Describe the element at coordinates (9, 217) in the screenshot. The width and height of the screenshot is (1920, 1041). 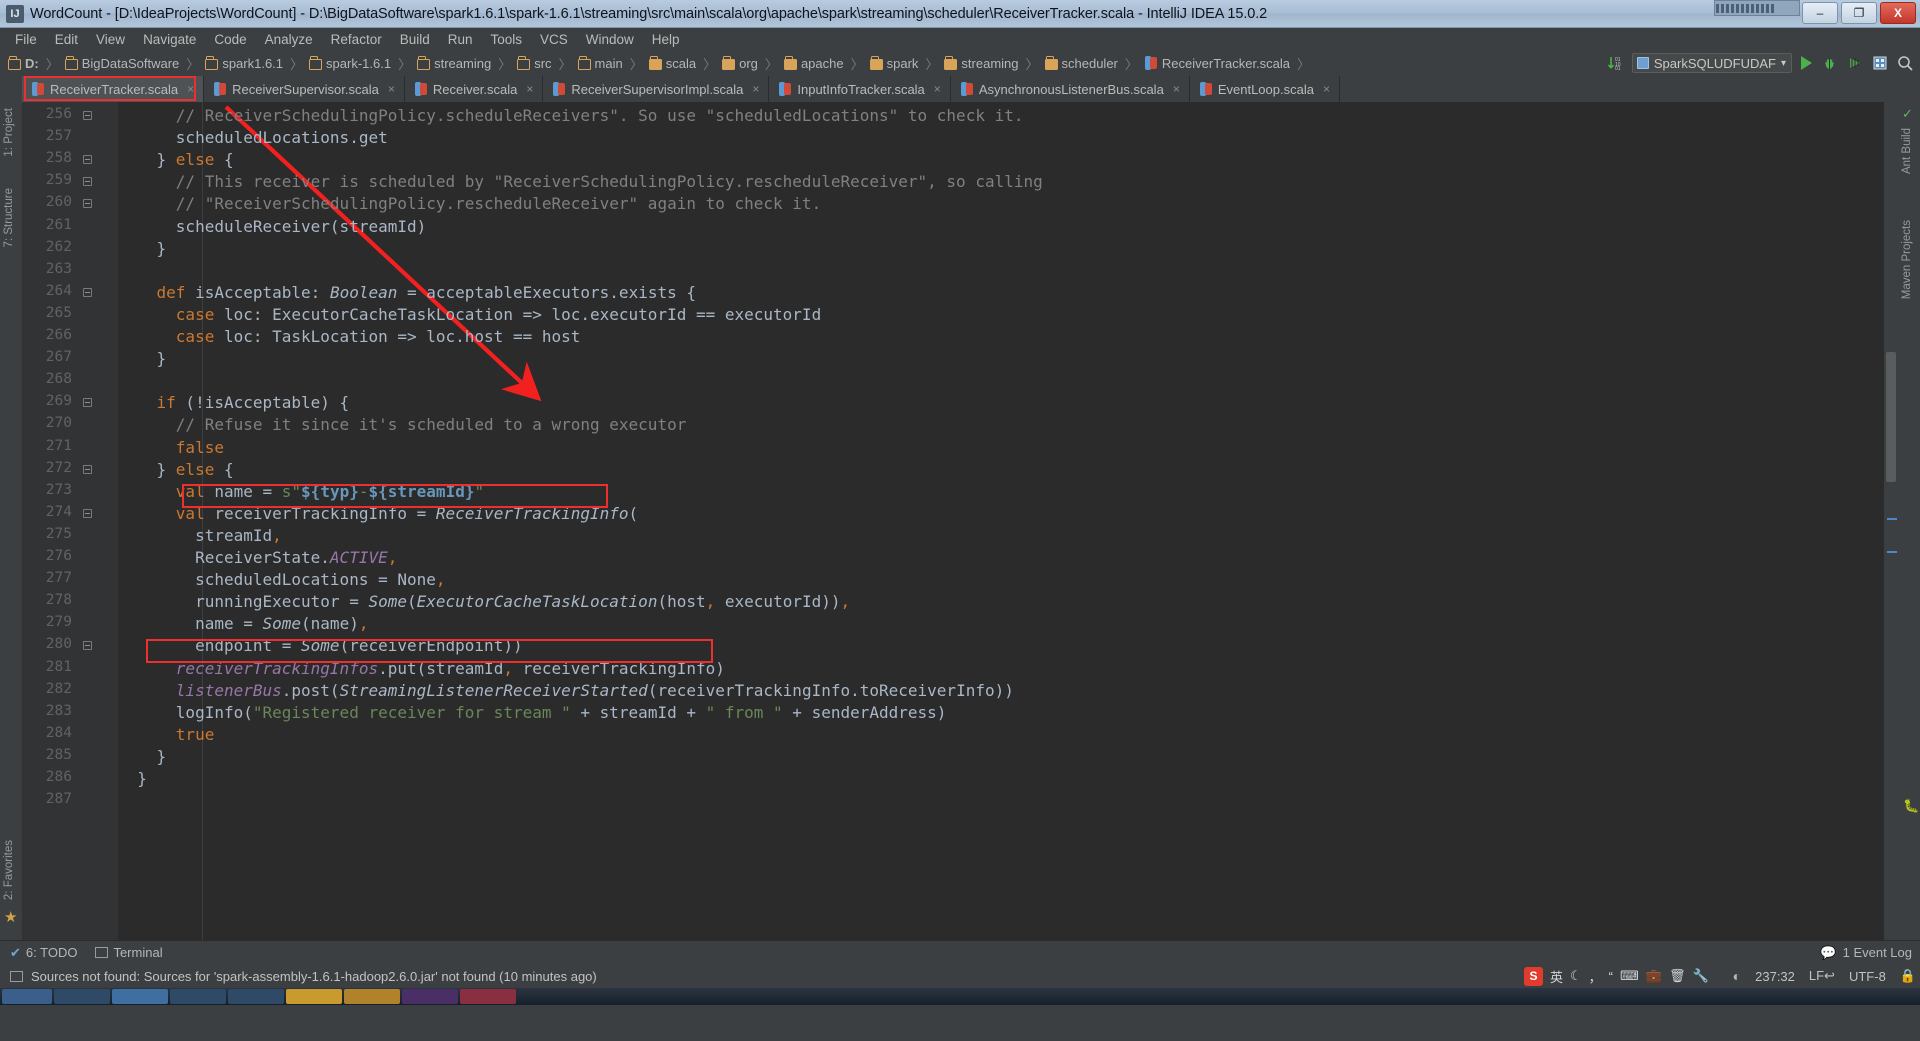
I see `sidebar-item-structure: 7: Structure` at that location.